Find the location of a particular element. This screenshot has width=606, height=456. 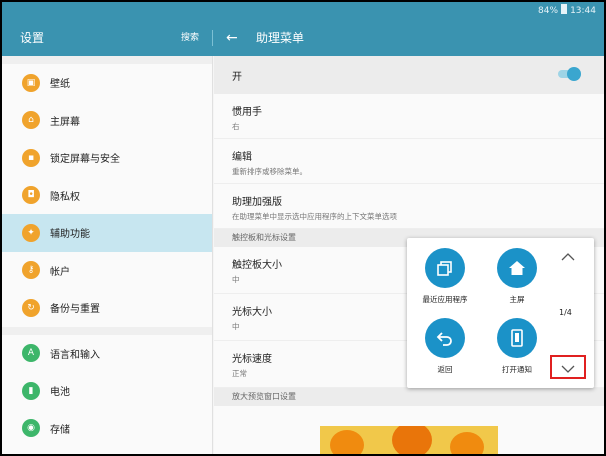

sidebar-item-battery: ▮ 电池 is located at coordinates (107, 391).